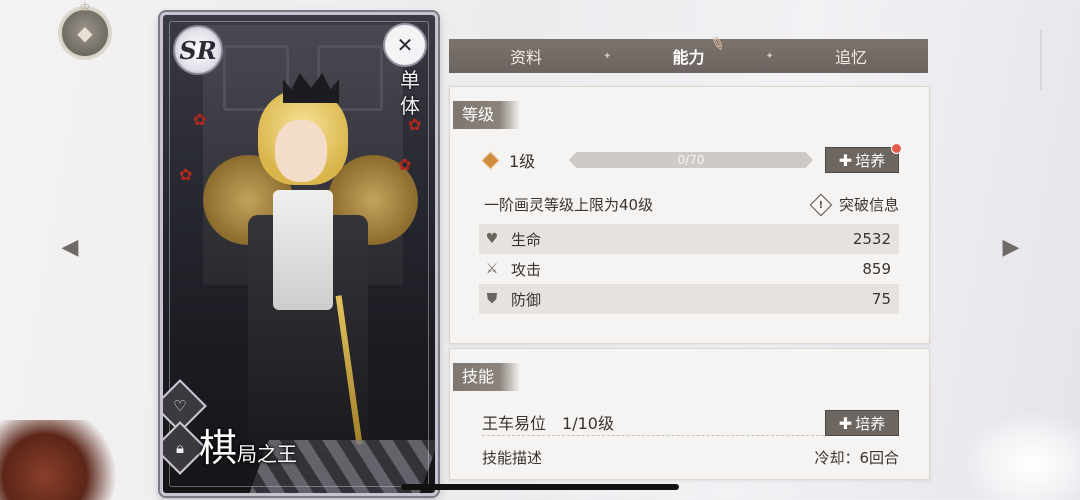  I want to click on character-name-rest: 局之王, so click(267, 454).